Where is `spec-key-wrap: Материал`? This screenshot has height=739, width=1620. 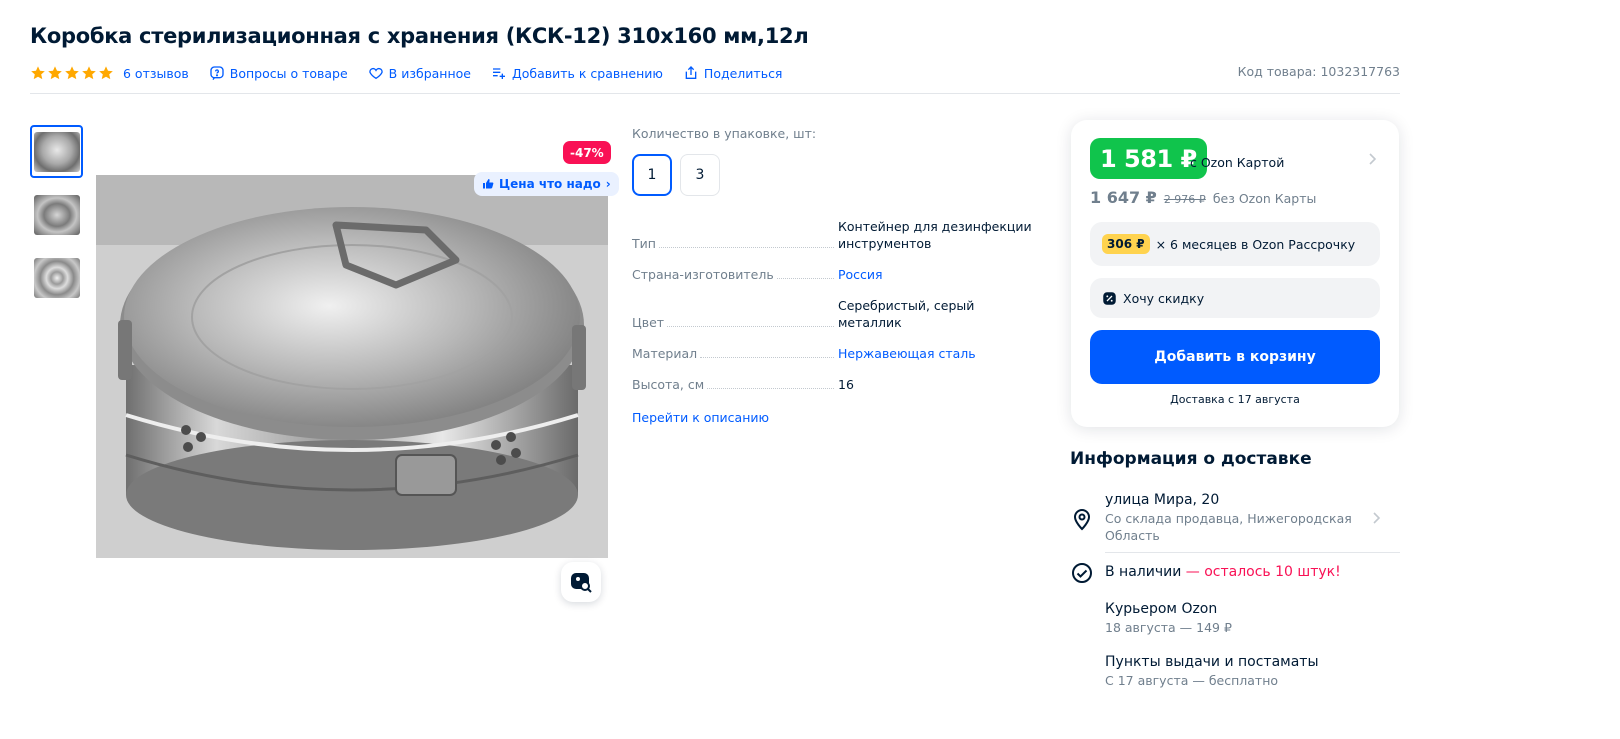
spec-key-wrap: Материал is located at coordinates (735, 354).